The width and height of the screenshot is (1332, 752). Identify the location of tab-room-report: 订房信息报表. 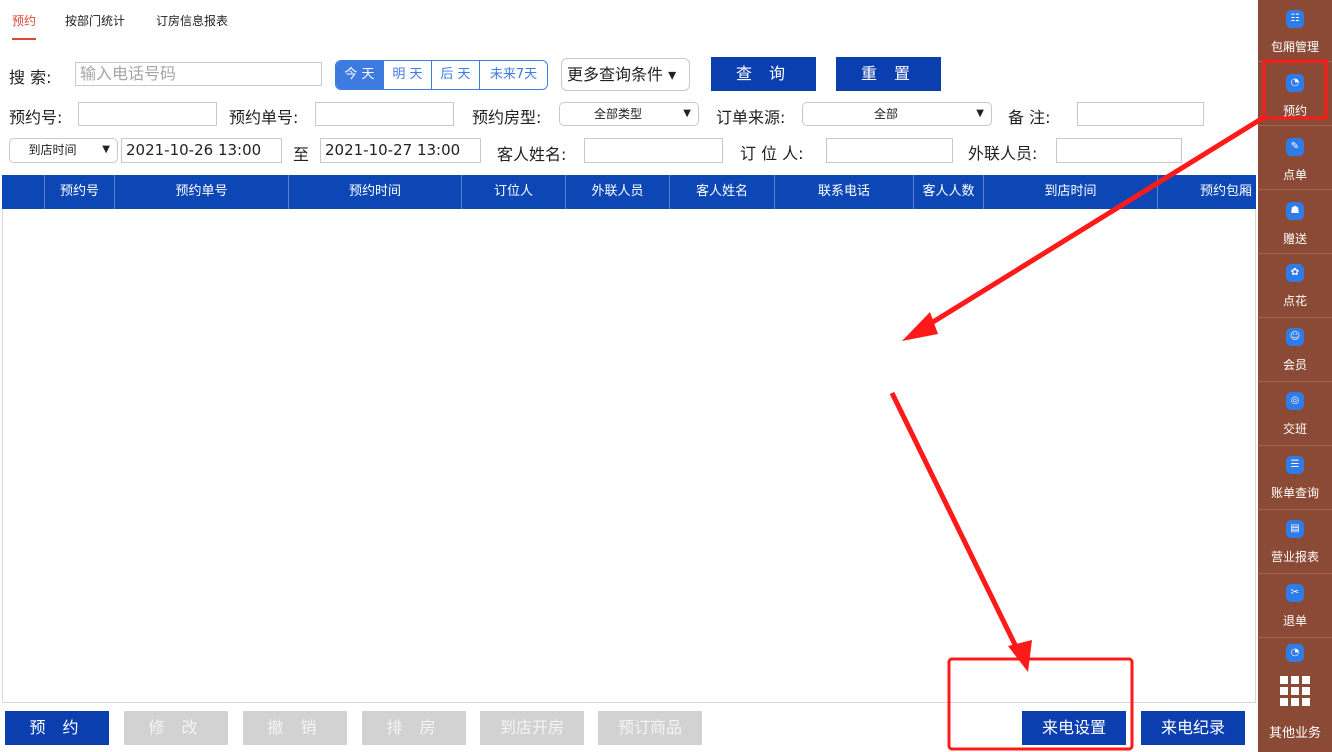
(192, 20).